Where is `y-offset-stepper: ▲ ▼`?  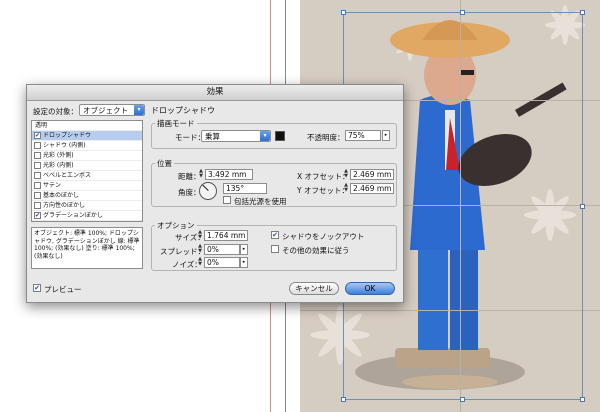 y-offset-stepper: ▲ ▼ is located at coordinates (346, 188).